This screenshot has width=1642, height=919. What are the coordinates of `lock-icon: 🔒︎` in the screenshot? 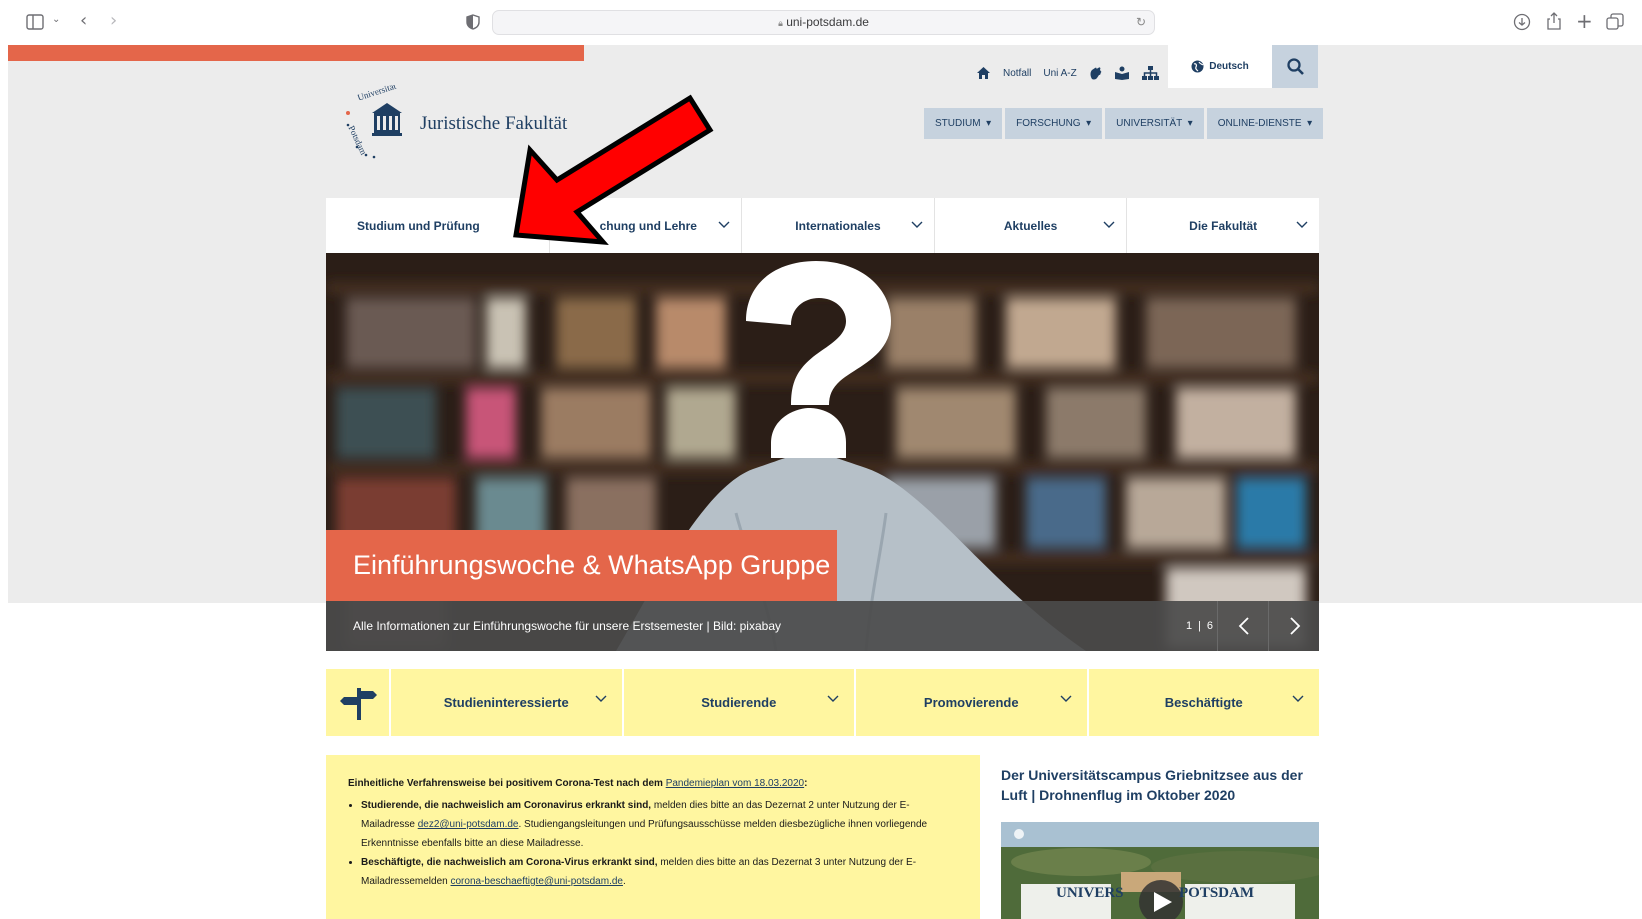 It's located at (780, 23).